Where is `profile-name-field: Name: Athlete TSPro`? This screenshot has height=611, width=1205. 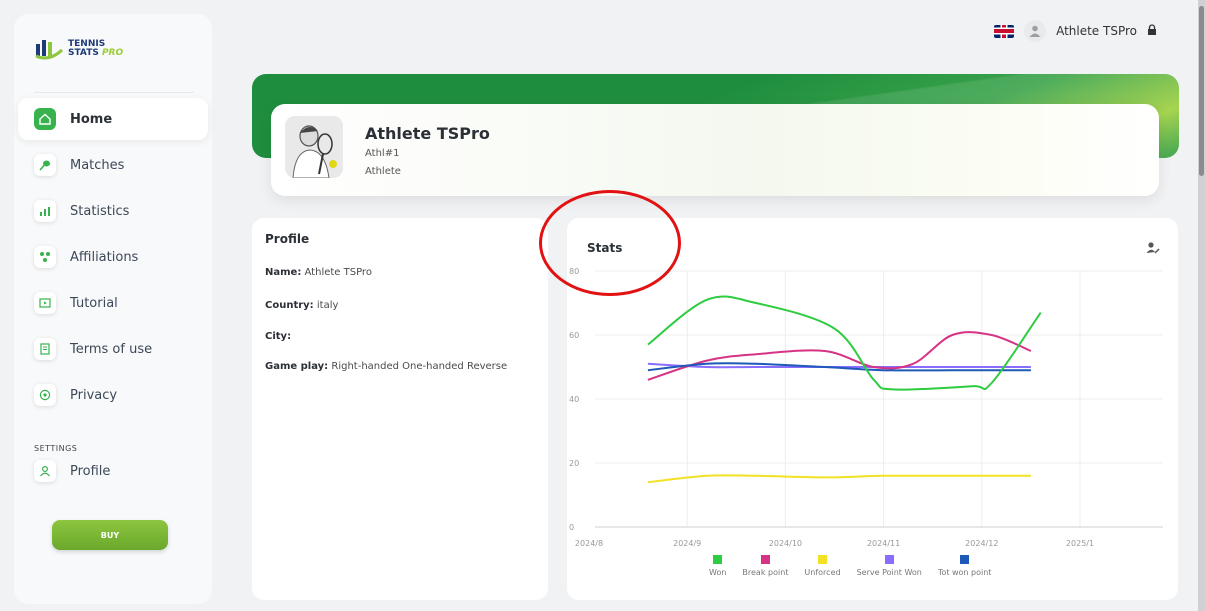
profile-name-field: Name: Athlete TSPro is located at coordinates (395, 273).